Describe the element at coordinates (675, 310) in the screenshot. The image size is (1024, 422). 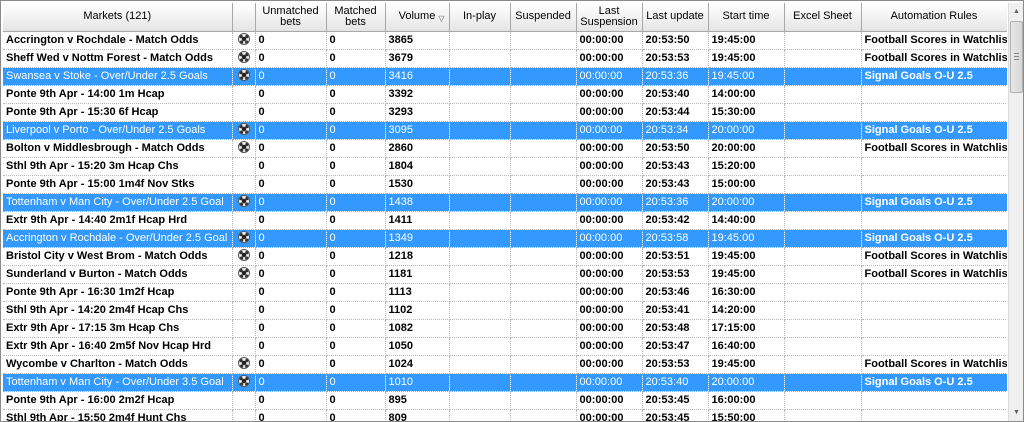
I see `last-update-cell: 20:53:41` at that location.